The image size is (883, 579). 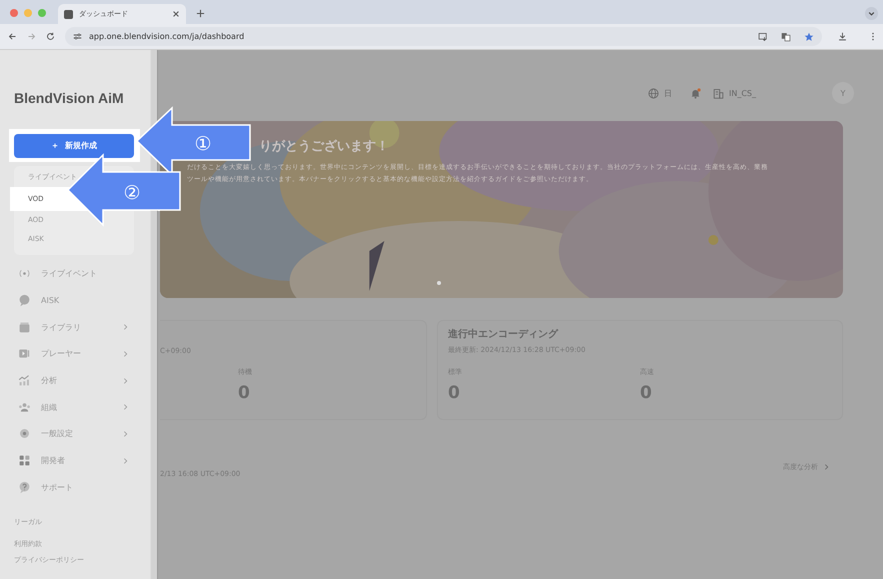 What do you see at coordinates (324, 147) in the screenshot?
I see `banner-title: りがとうございます！` at bounding box center [324, 147].